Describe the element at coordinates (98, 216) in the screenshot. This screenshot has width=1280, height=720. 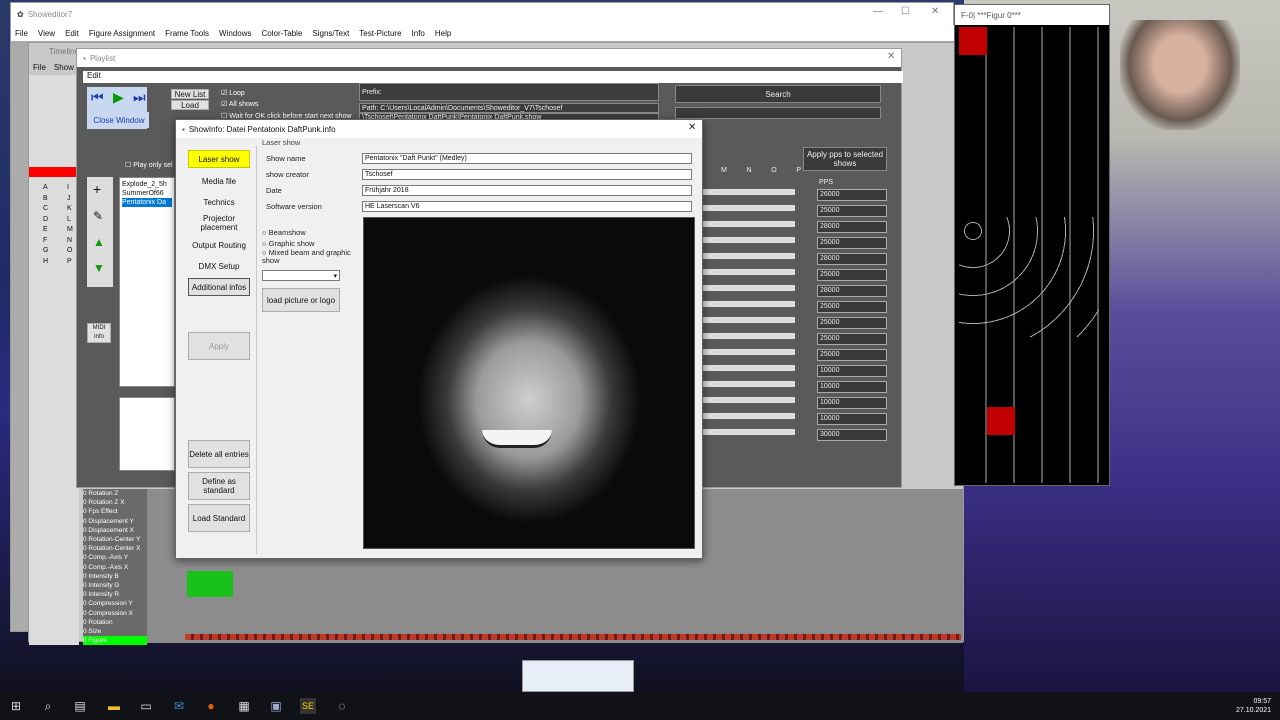
I see `eraser-icon: ✎` at that location.